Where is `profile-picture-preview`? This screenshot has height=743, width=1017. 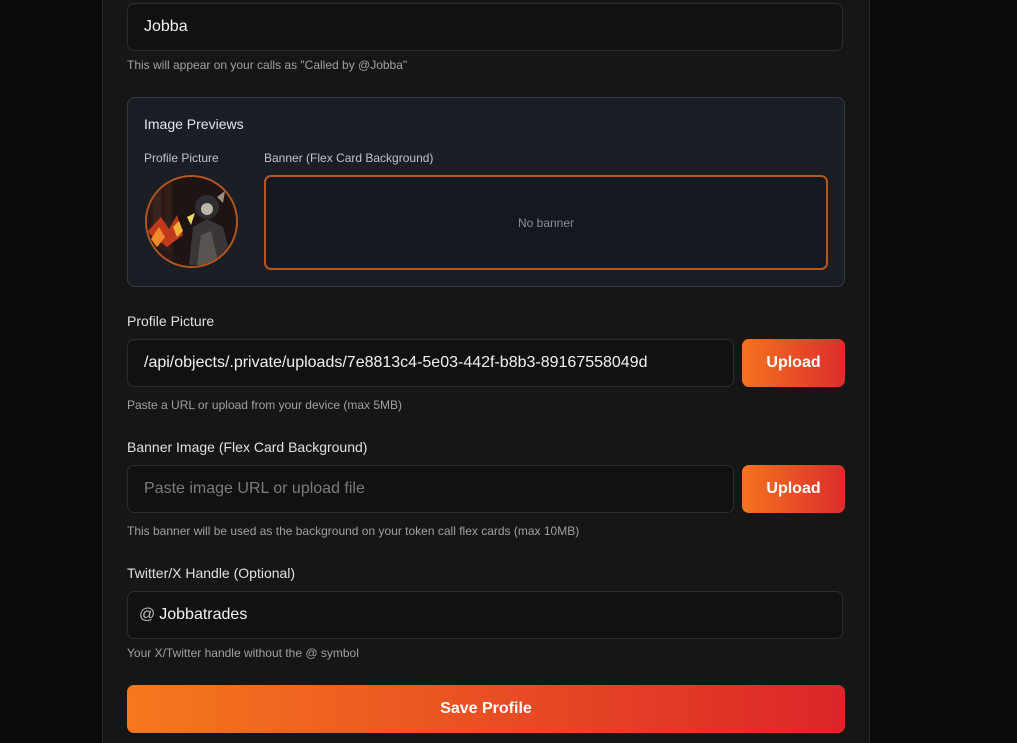
profile-picture-preview is located at coordinates (191, 221).